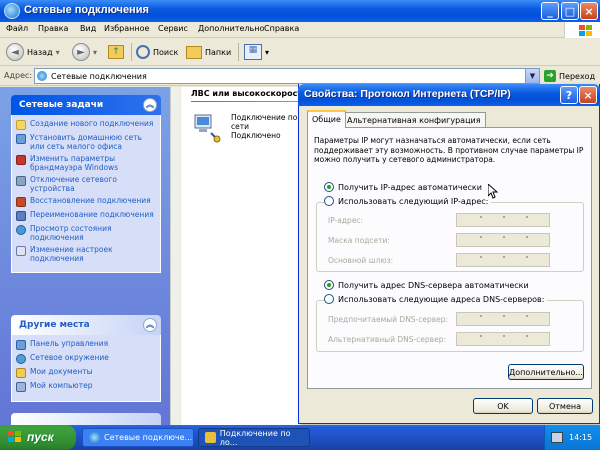 The width and height of the screenshot is (600, 450). I want to click on up-folder-button: ↑, so click(116, 52).